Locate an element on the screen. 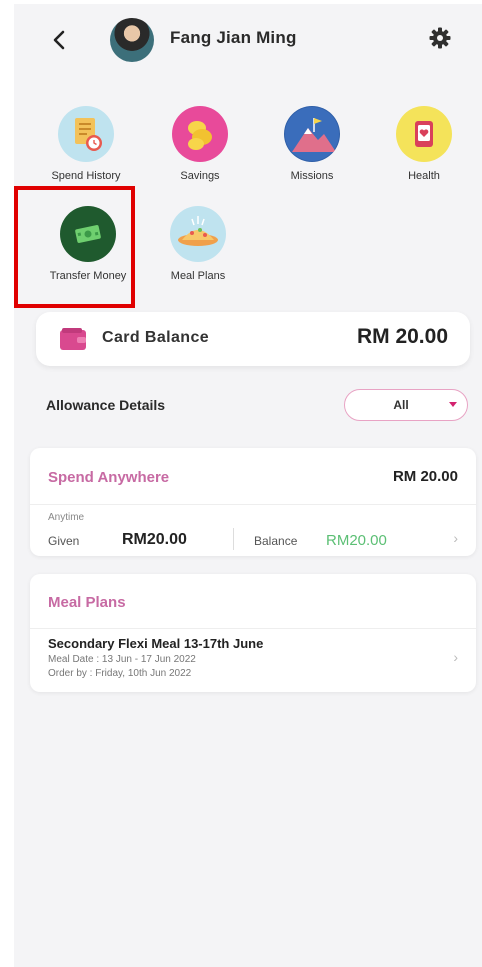  spend-history-icon is located at coordinates (86, 134).